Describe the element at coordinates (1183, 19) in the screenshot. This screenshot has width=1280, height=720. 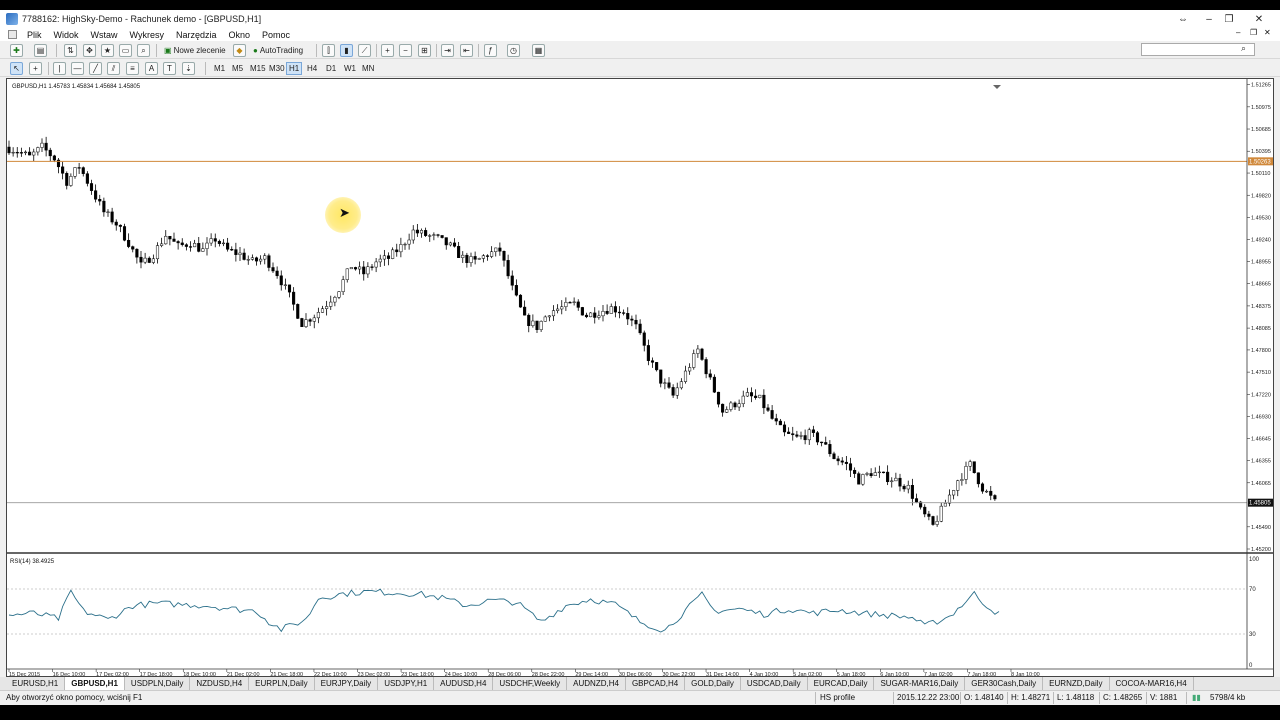
I see `restore-layout-button: ⇔` at that location.